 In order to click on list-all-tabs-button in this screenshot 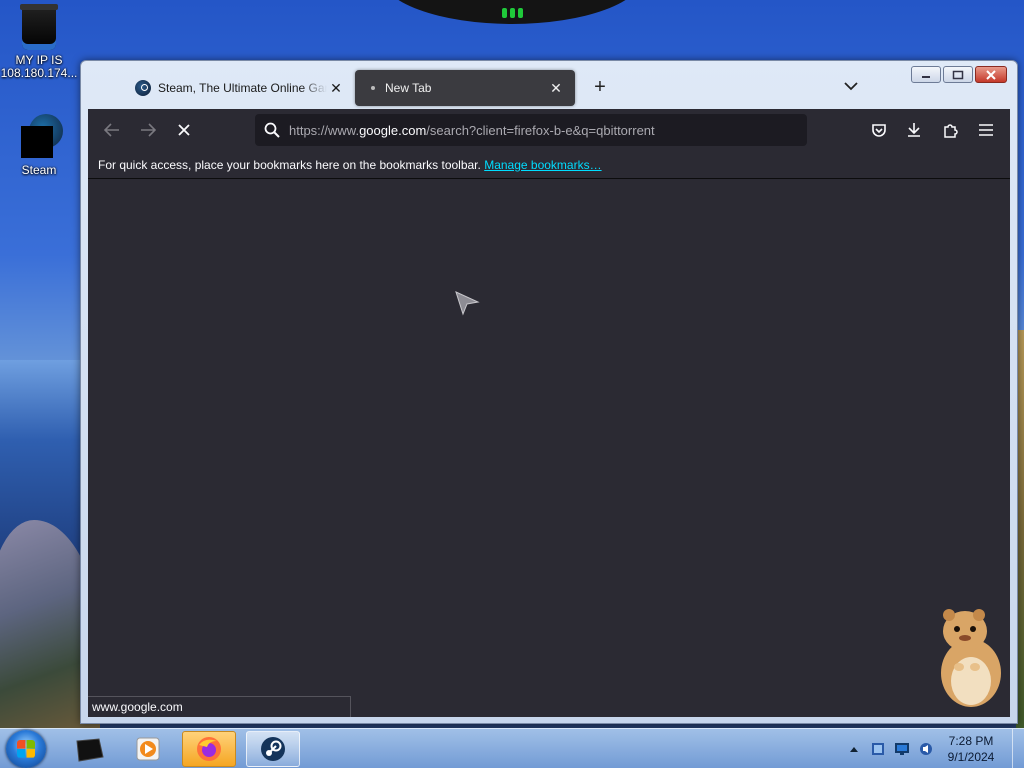, I will do `click(851, 88)`.